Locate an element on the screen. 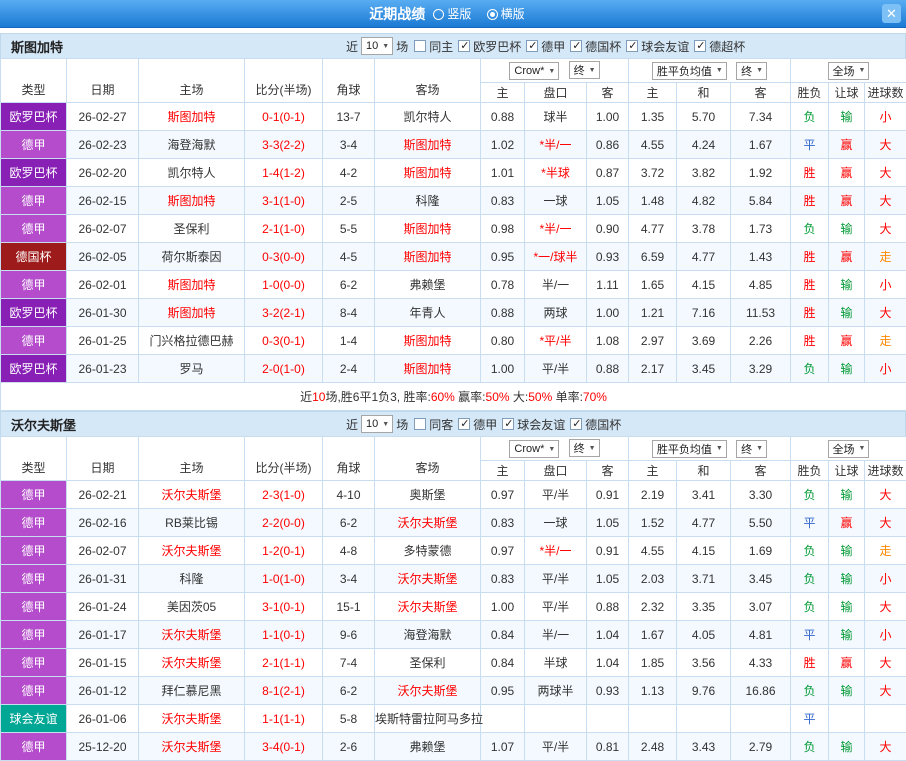  away-team: 埃斯特雷拉阿马多拉 is located at coordinates (428, 719).